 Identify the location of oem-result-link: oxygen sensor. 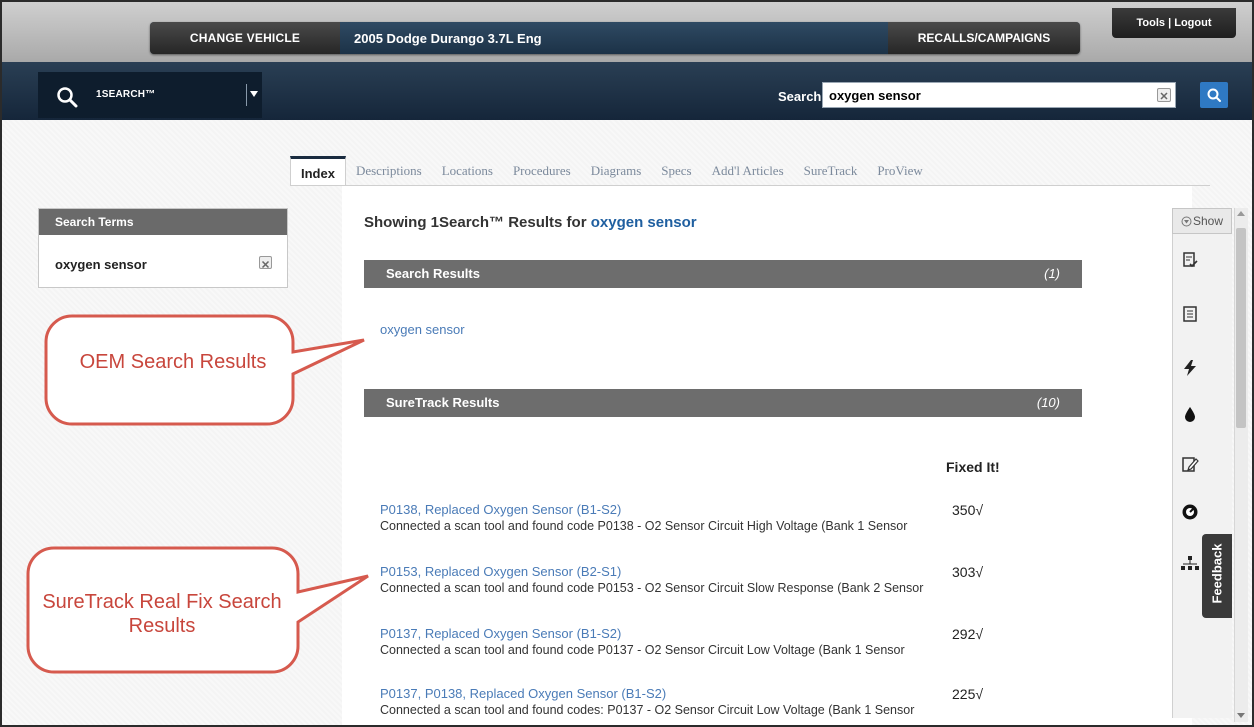
(422, 329).